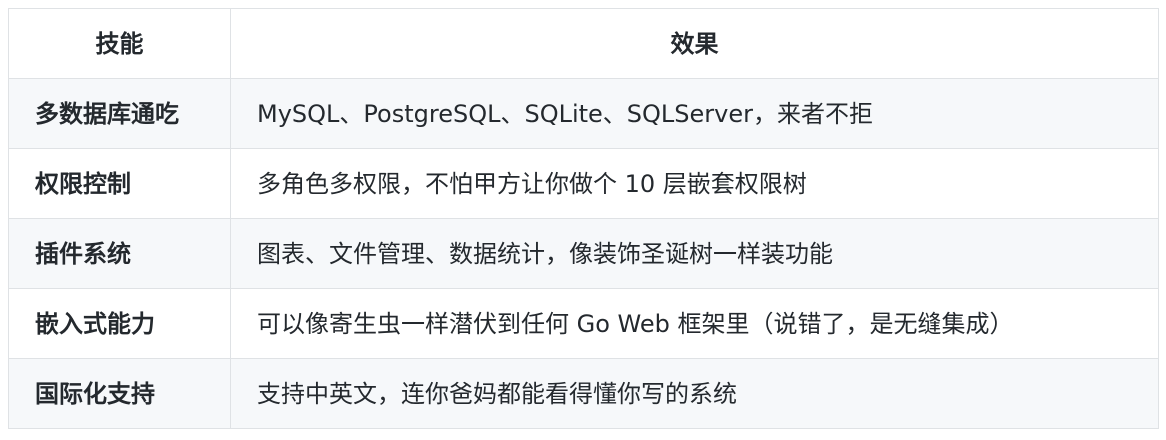 The image size is (1166, 440). Describe the element at coordinates (694, 113) in the screenshot. I see `effect-cell: MySQL、PostgreSQL、SQLite、SQLServer，来者不拒` at that location.